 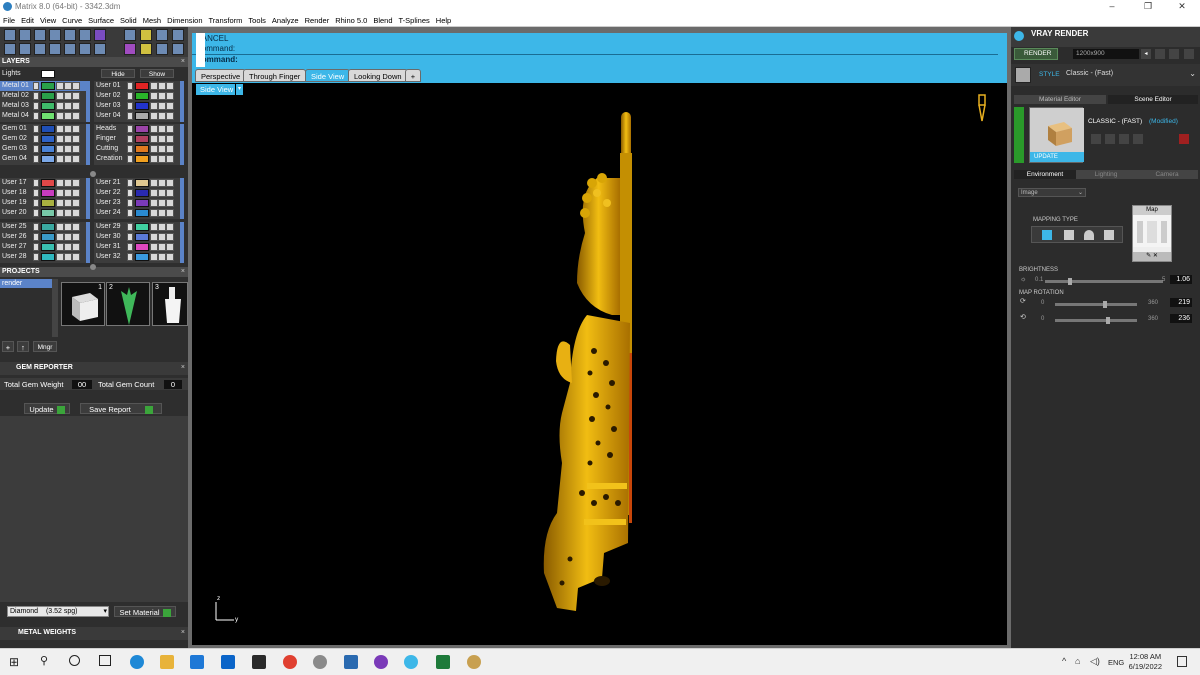 I want to click on layer-row: User 23, so click(x=137, y=203).